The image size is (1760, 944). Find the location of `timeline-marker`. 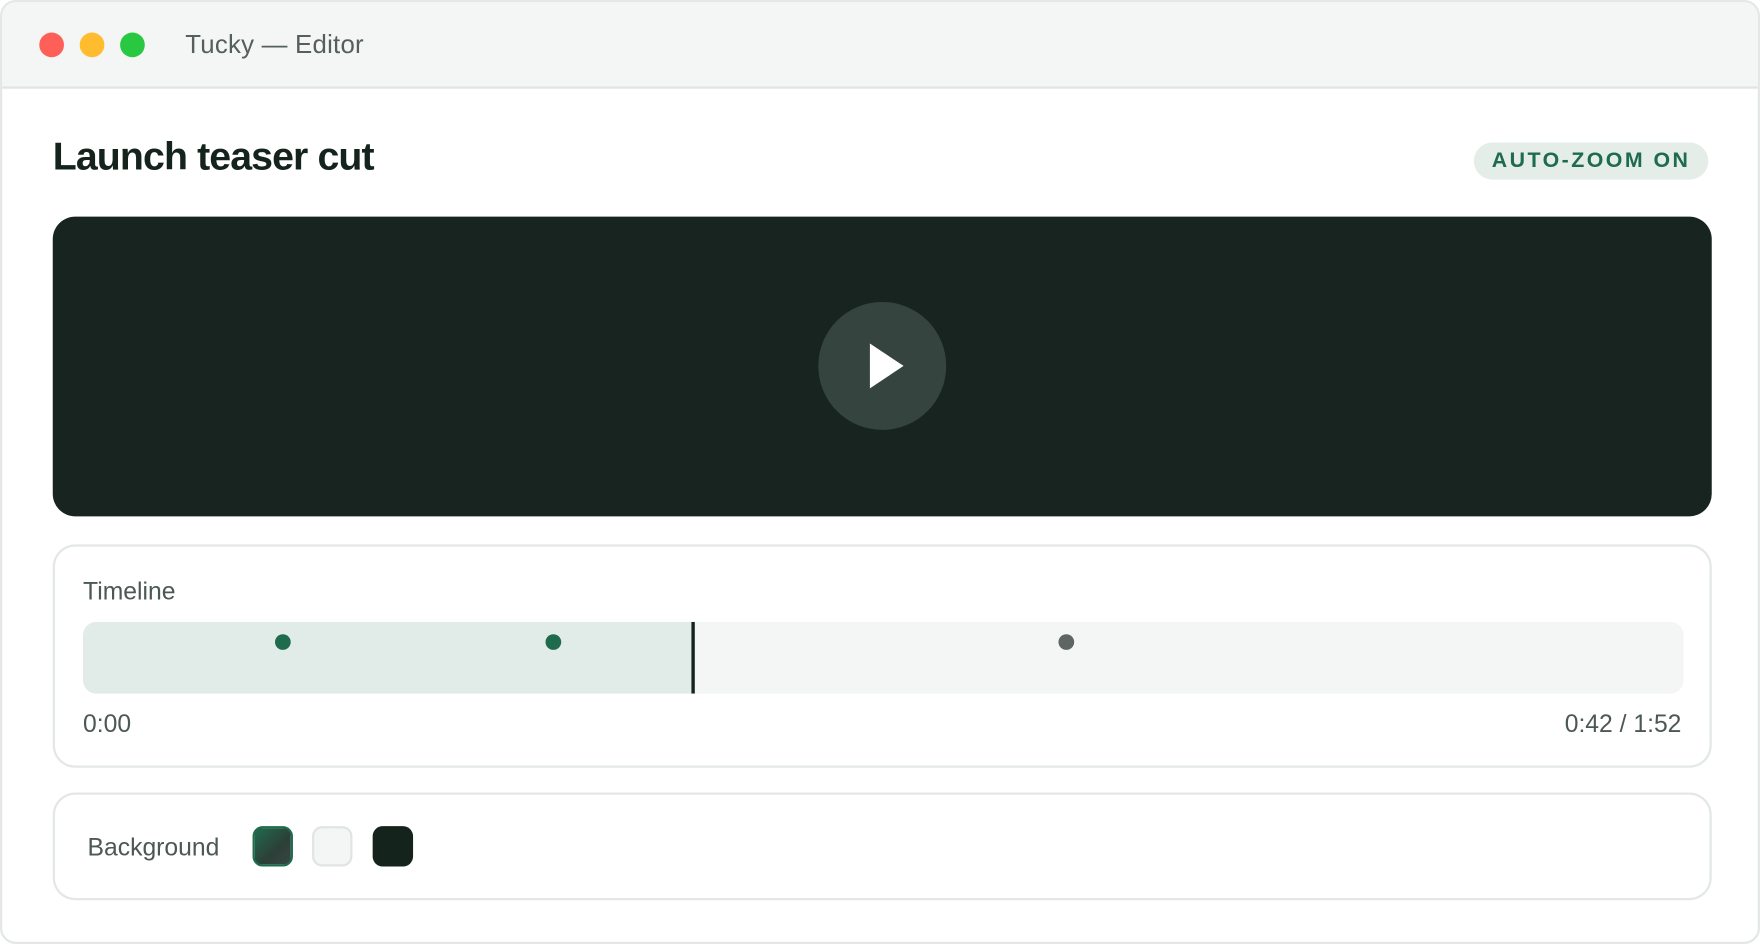

timeline-marker is located at coordinates (1065, 642).